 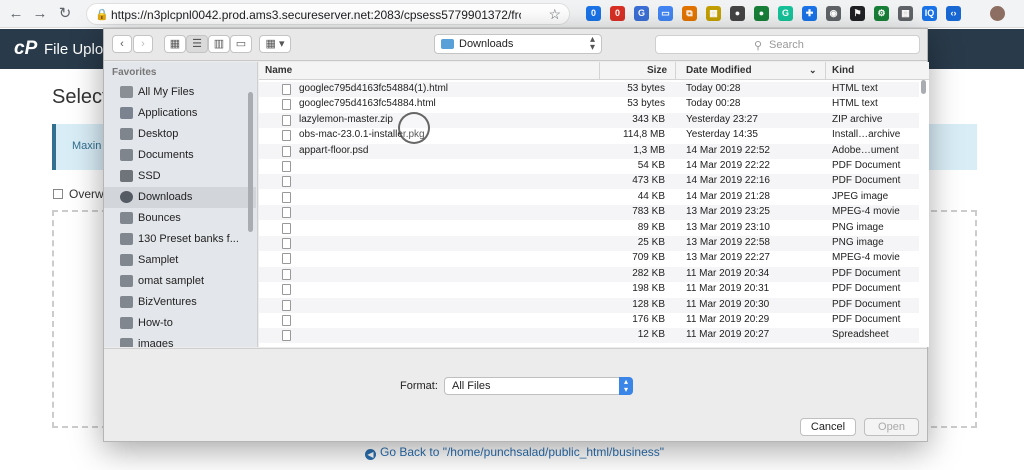 What do you see at coordinates (617, 13) in the screenshot?
I see `extension-red-icon: 0` at bounding box center [617, 13].